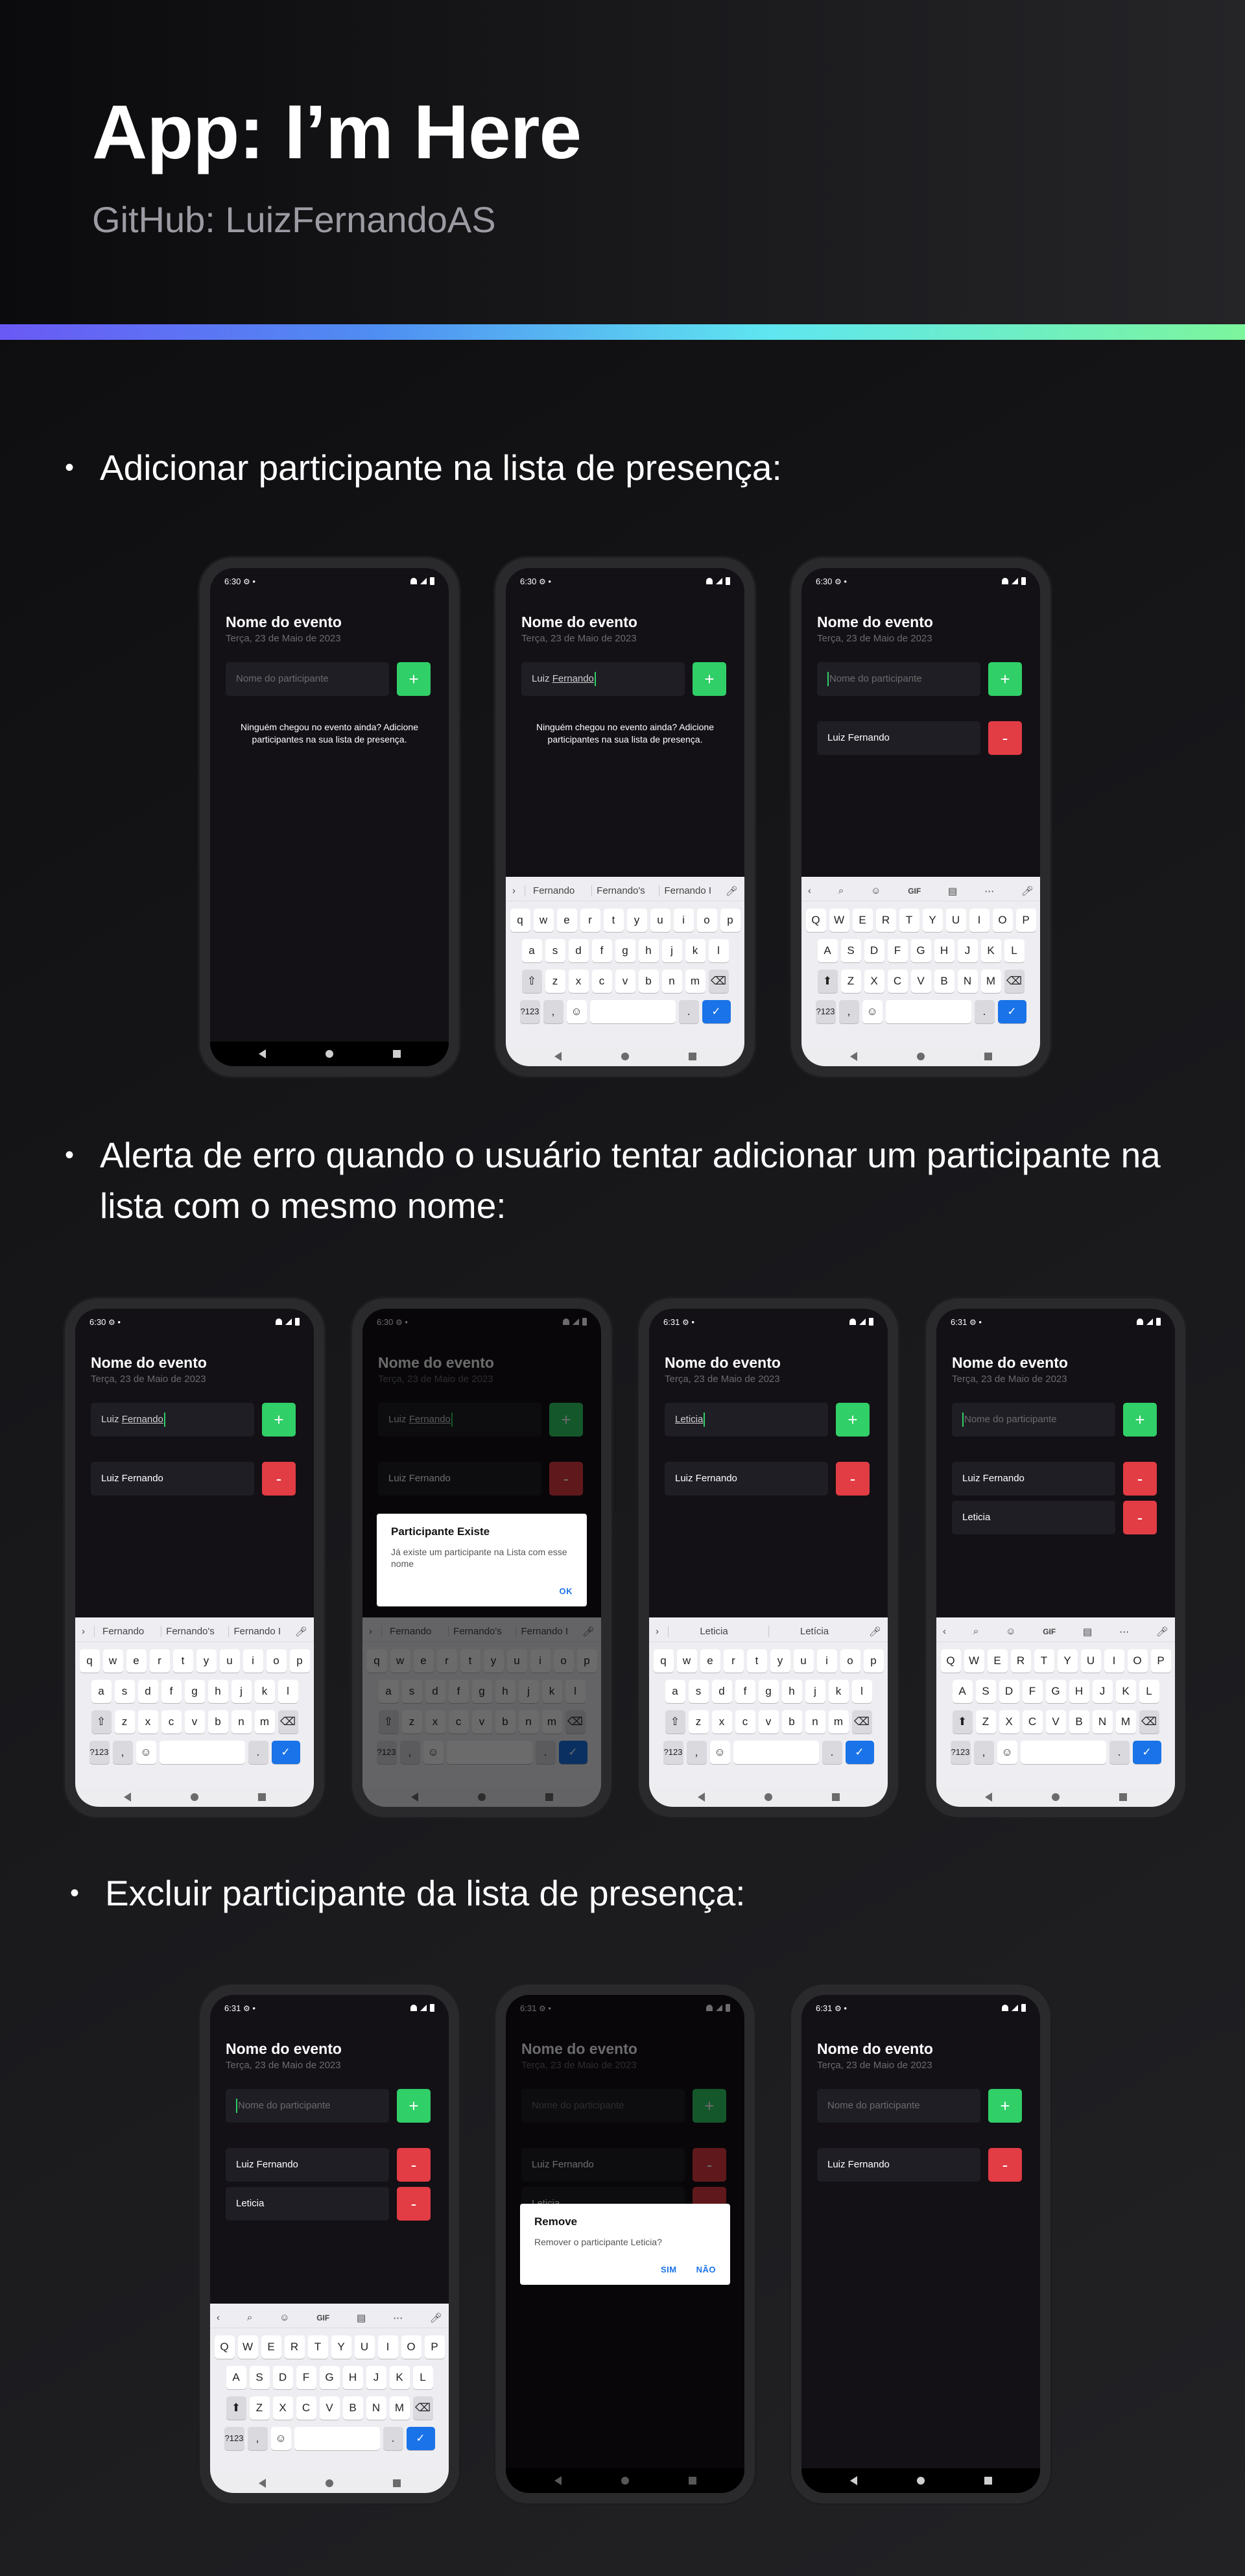 Image resolution: width=1245 pixels, height=2576 pixels. Describe the element at coordinates (1032, 1722) in the screenshot. I see `key: C` at that location.